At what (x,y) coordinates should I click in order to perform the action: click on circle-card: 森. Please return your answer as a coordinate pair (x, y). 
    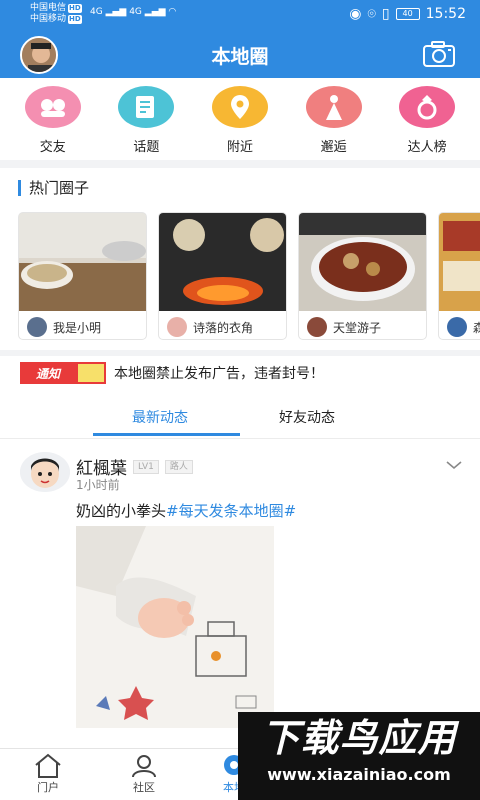
    Looking at the image, I should click on (459, 276).